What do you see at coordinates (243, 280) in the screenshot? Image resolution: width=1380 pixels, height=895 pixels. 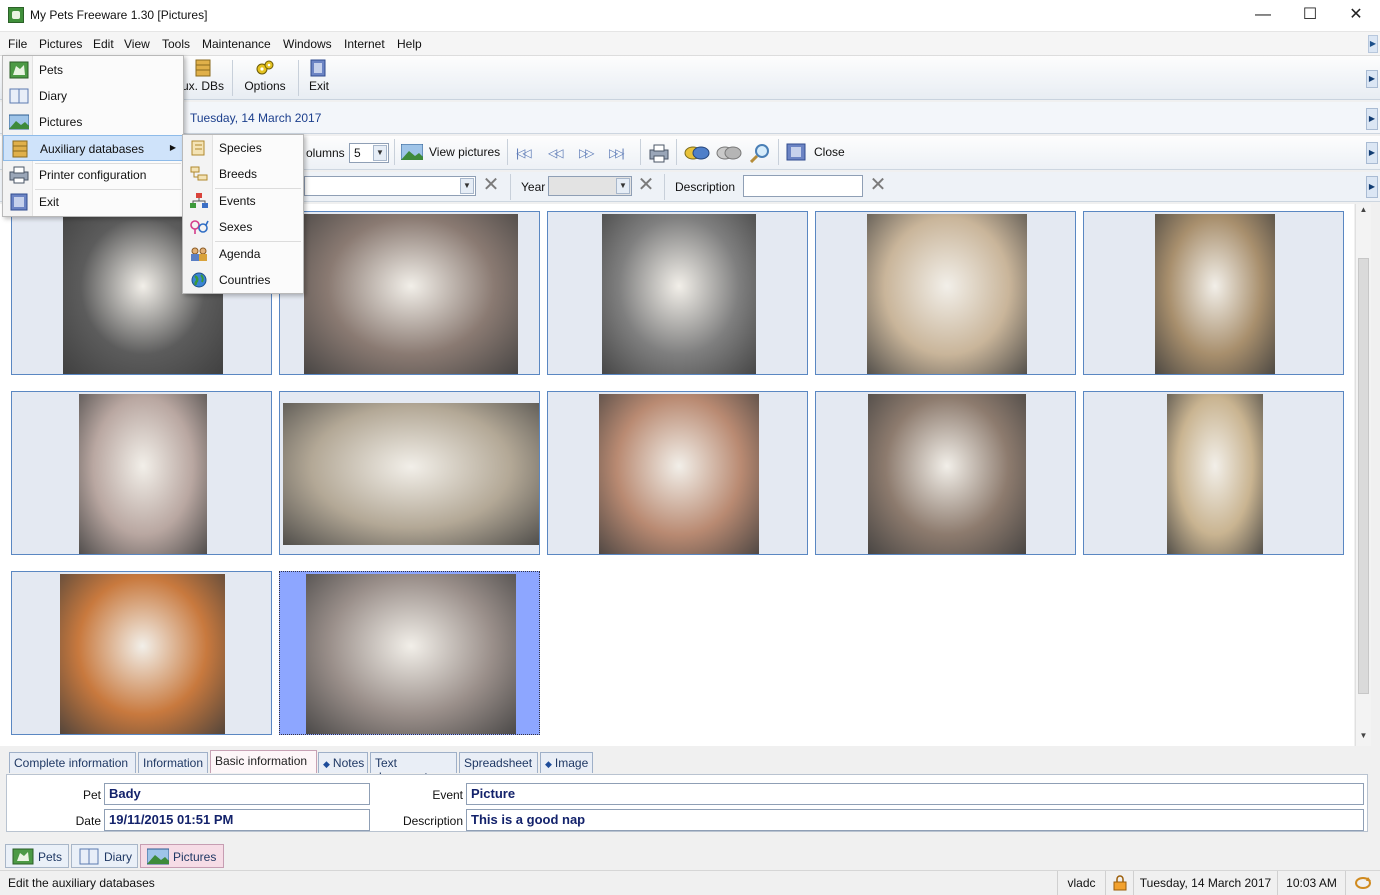 I see `submenu-countries: Countries` at bounding box center [243, 280].